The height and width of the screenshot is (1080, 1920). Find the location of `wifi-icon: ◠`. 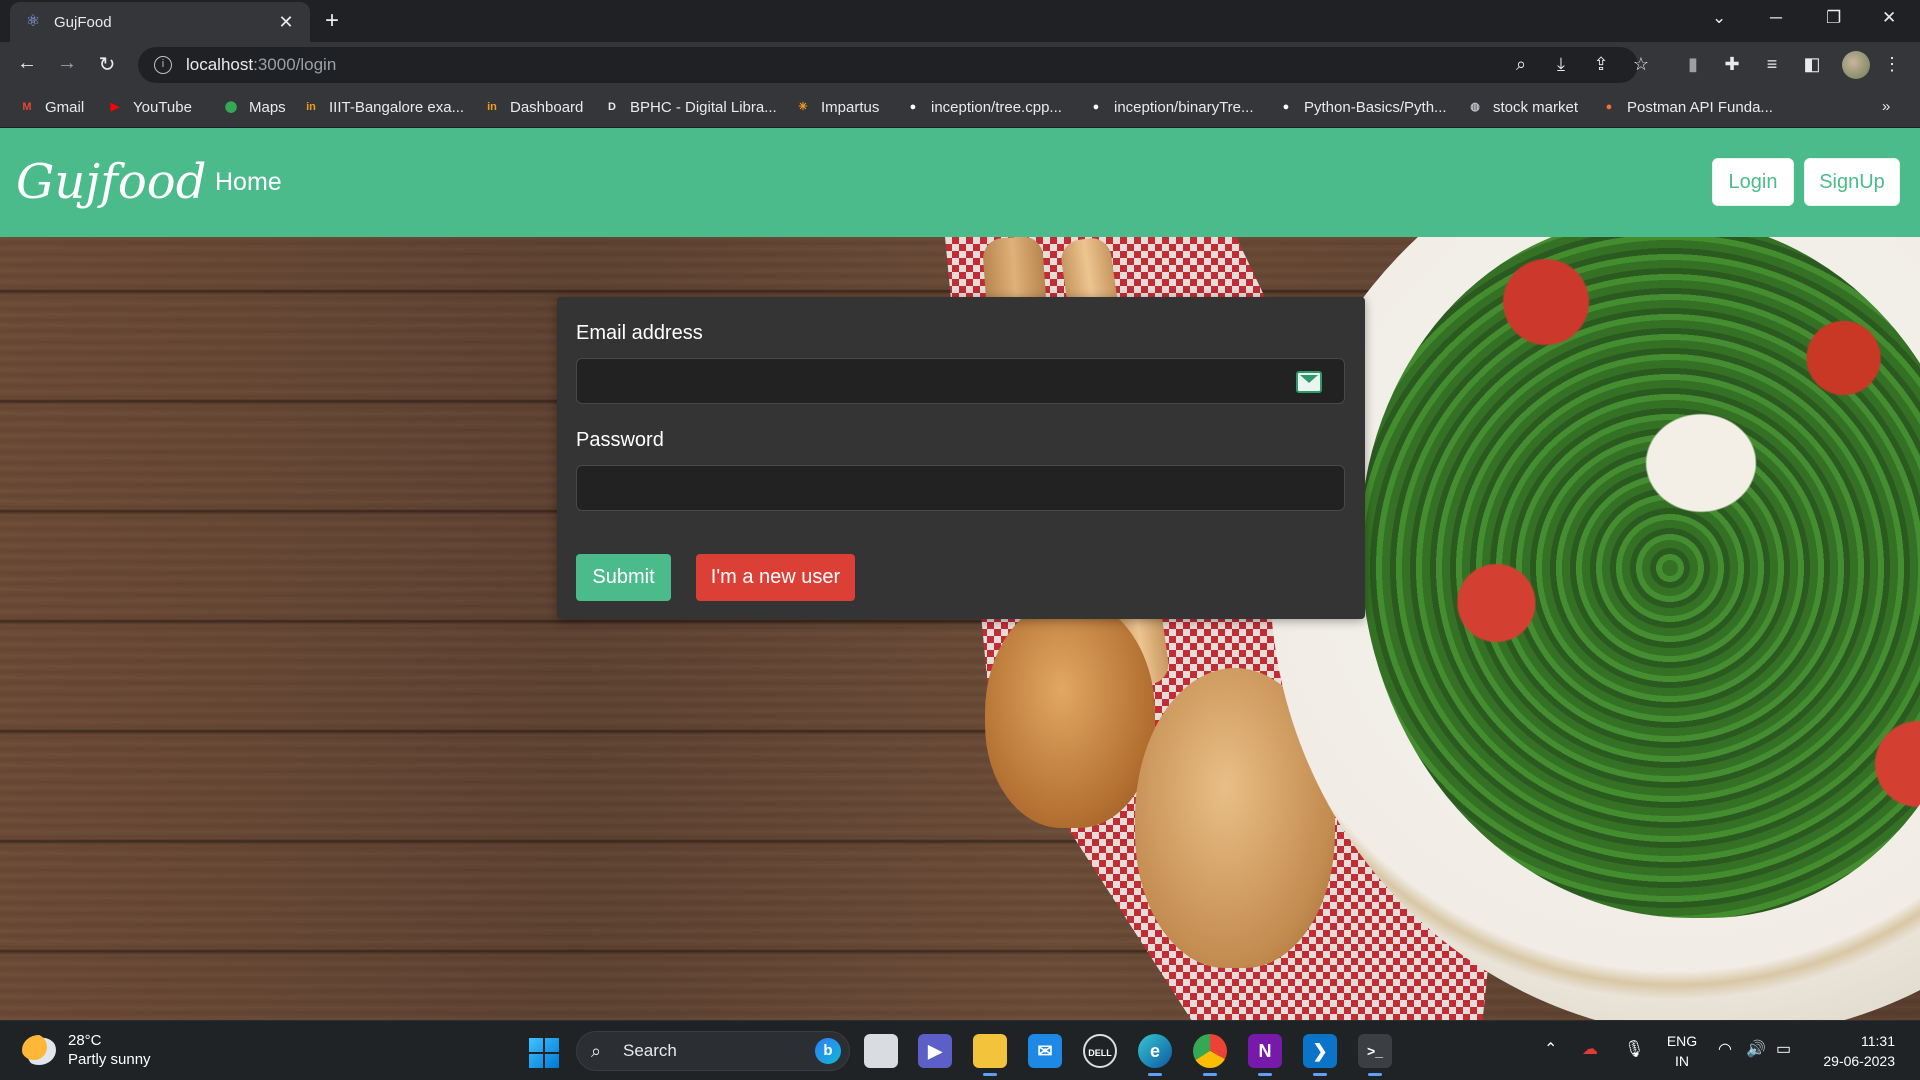

wifi-icon: ◠ is located at coordinates (1725, 1049).